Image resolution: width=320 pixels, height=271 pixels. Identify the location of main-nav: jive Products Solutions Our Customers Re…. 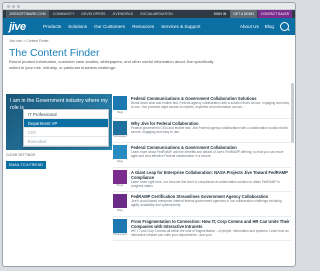
(149, 26).